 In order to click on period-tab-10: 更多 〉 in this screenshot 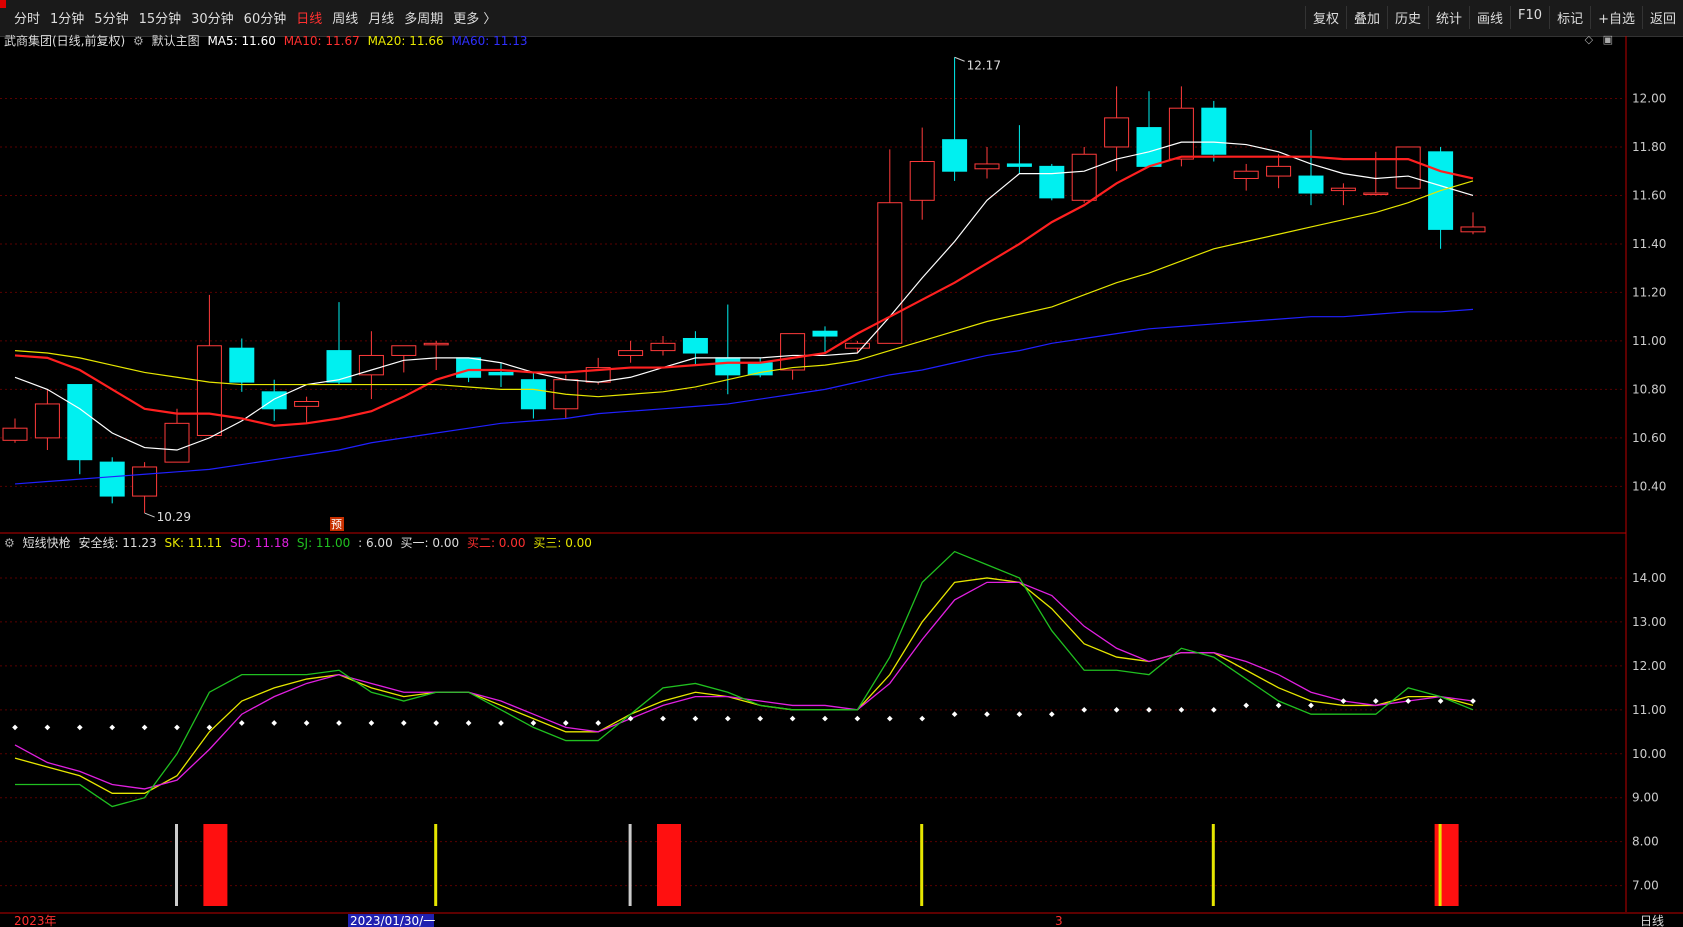, I will do `click(474, 17)`.